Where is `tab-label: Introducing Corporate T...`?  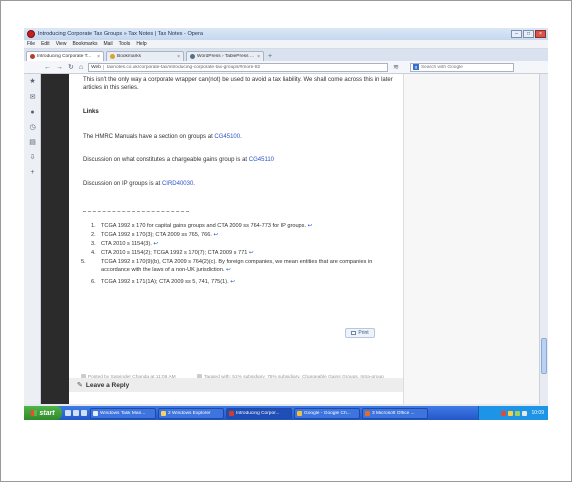
tab-label: Introducing Corporate T... is located at coordinates (64, 56).